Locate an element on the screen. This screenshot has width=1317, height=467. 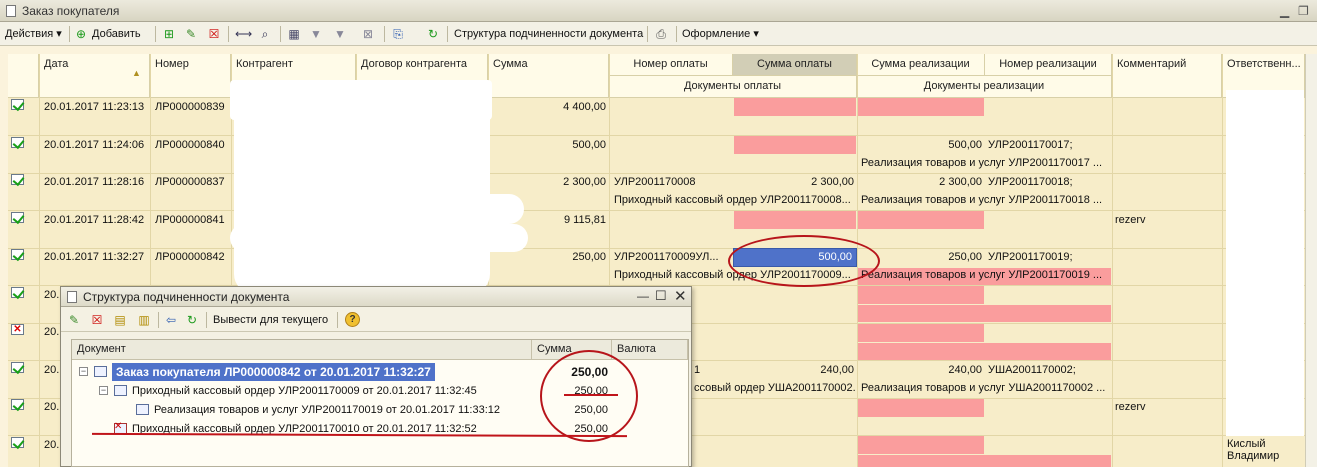
row-comment: rezerv is located at coordinates (1130, 407).